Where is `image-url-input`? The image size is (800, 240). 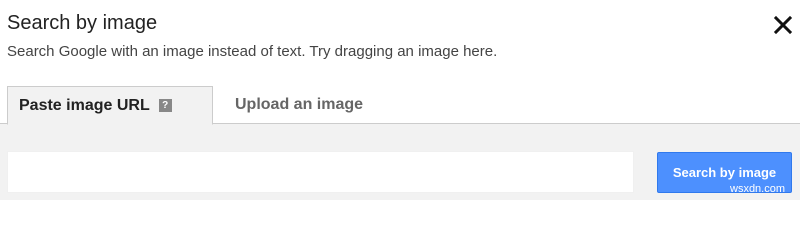
image-url-input is located at coordinates (320, 172).